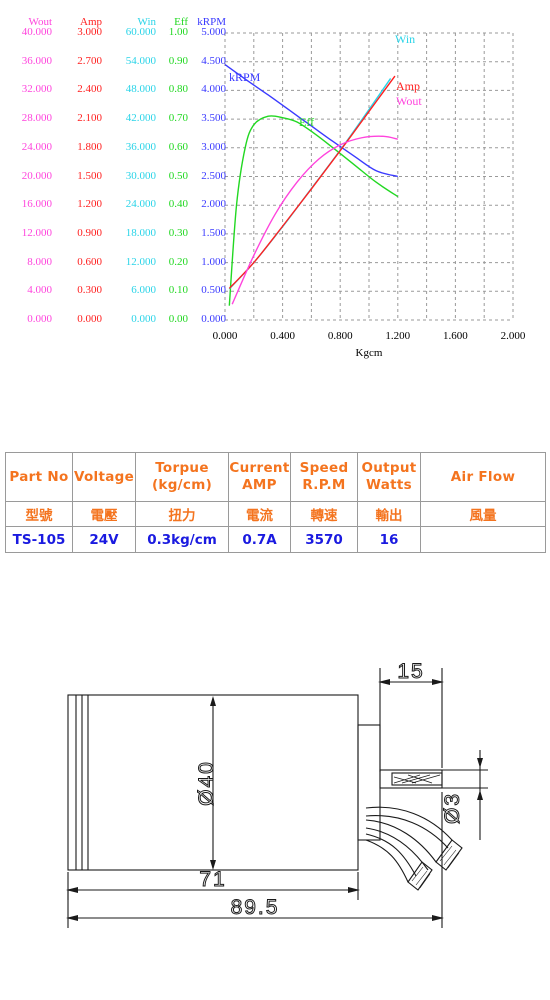  Describe the element at coordinates (178, 261) in the screenshot. I see `axis-tick-eff-8: 0.20` at that location.